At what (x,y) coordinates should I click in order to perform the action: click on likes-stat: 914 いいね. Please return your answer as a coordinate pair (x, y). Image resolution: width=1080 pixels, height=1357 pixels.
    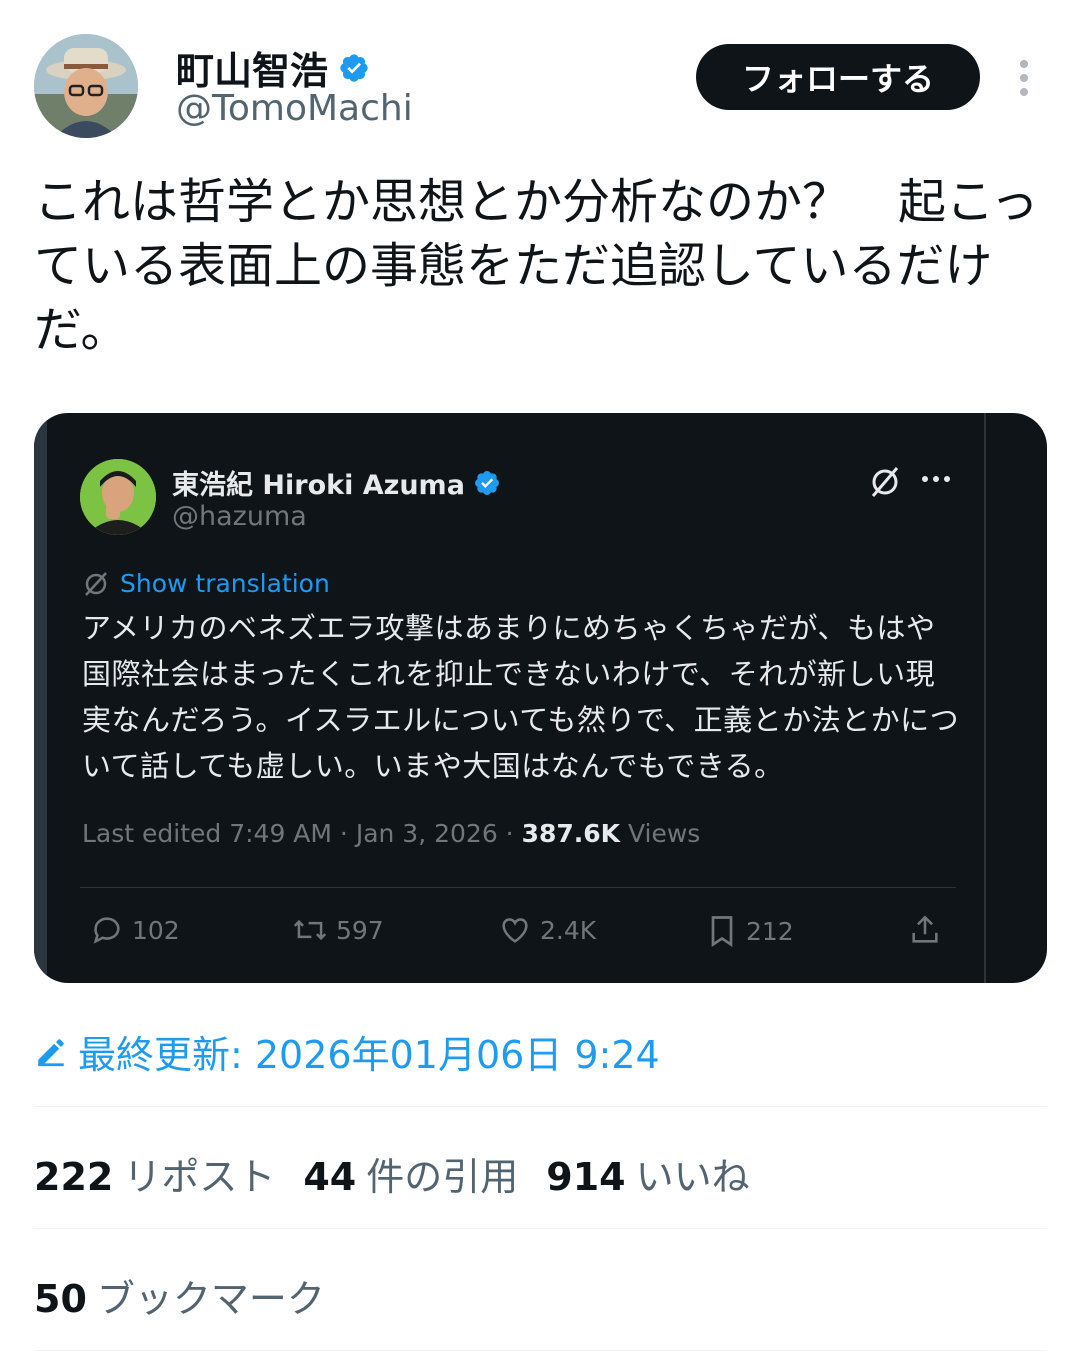
    Looking at the image, I should click on (647, 1173).